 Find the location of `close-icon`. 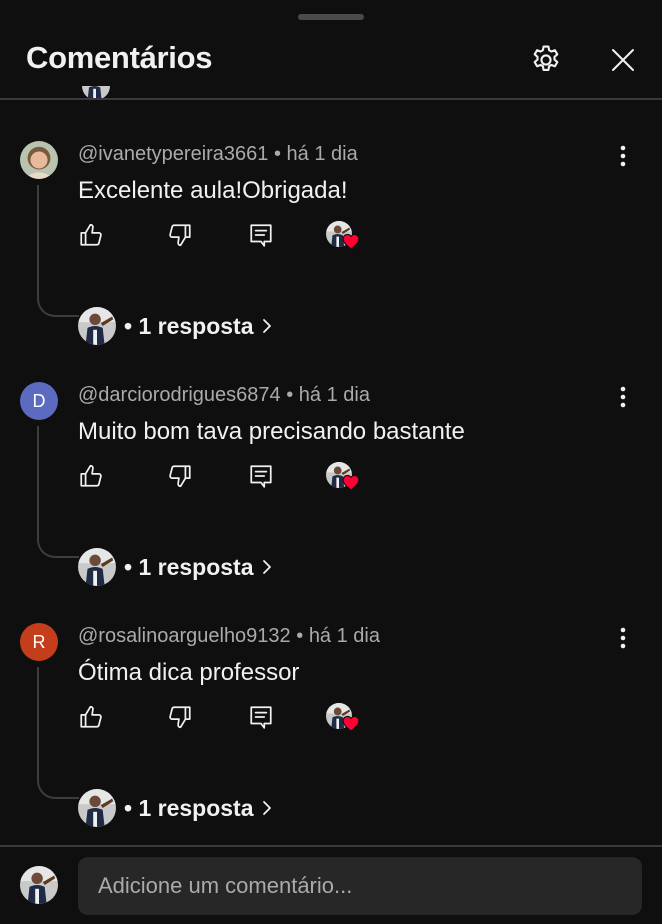

close-icon is located at coordinates (623, 60).